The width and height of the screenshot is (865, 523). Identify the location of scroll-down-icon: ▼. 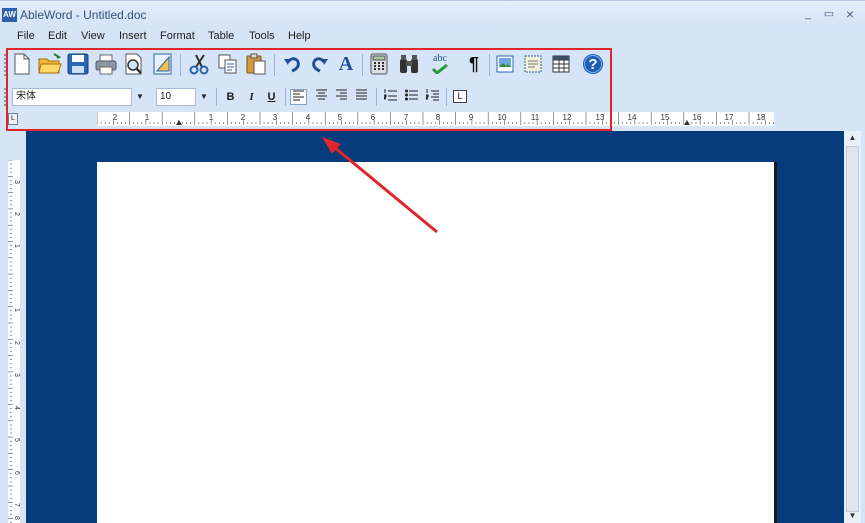
(852, 516).